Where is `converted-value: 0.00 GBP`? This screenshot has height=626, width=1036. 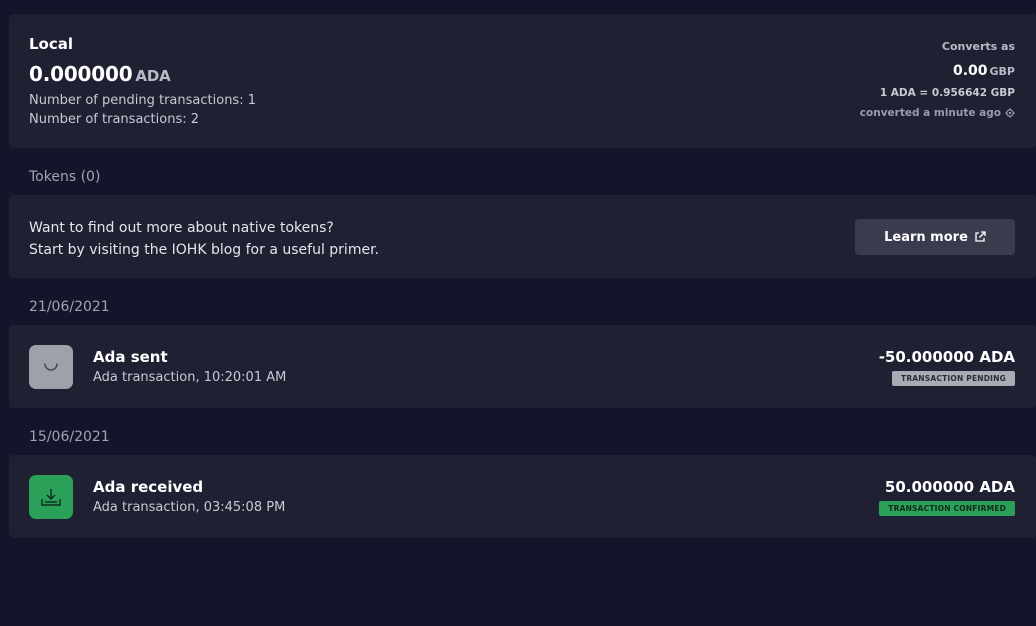 converted-value: 0.00 GBP is located at coordinates (984, 71).